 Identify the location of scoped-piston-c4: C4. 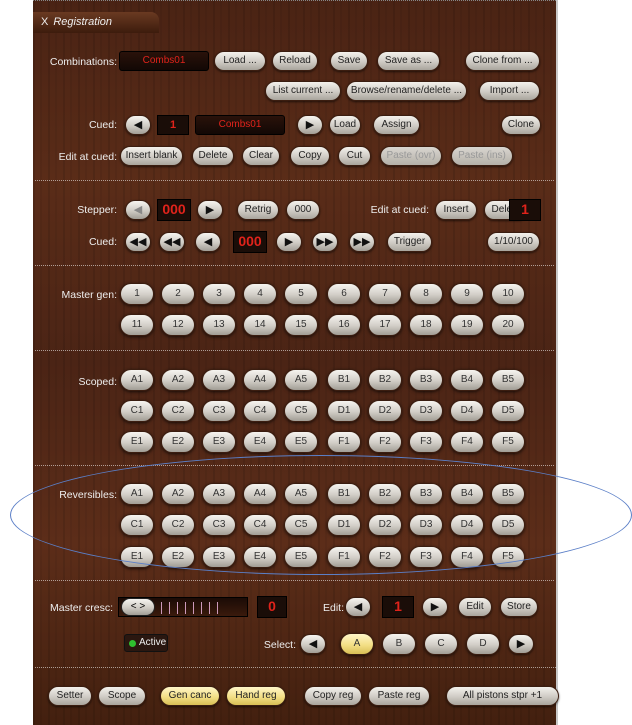
(260, 411).